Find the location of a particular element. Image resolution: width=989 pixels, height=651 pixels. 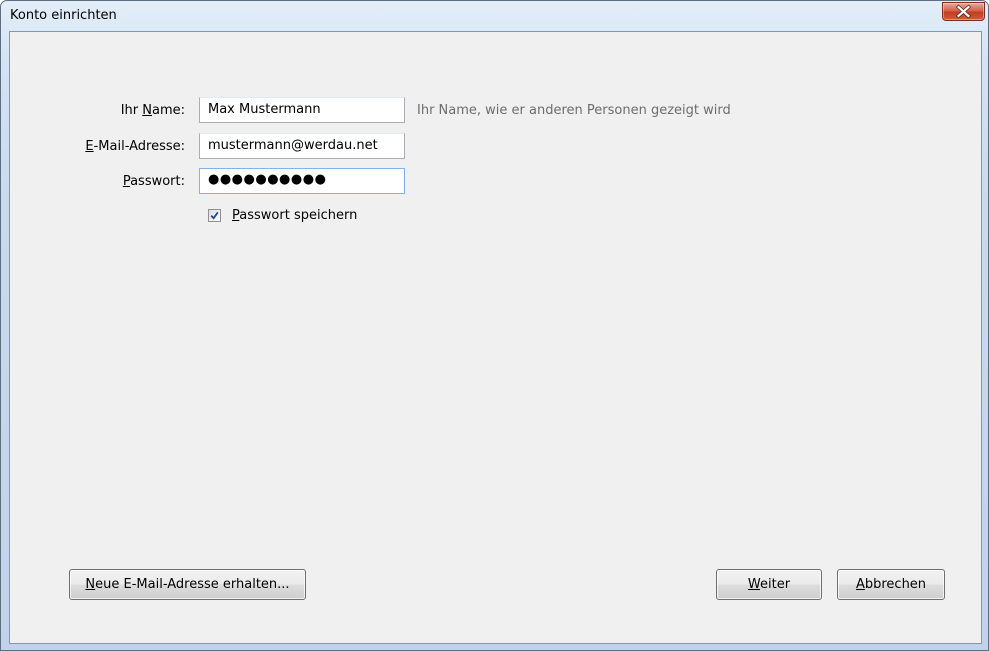

remember-password-checkbox is located at coordinates (214, 215).